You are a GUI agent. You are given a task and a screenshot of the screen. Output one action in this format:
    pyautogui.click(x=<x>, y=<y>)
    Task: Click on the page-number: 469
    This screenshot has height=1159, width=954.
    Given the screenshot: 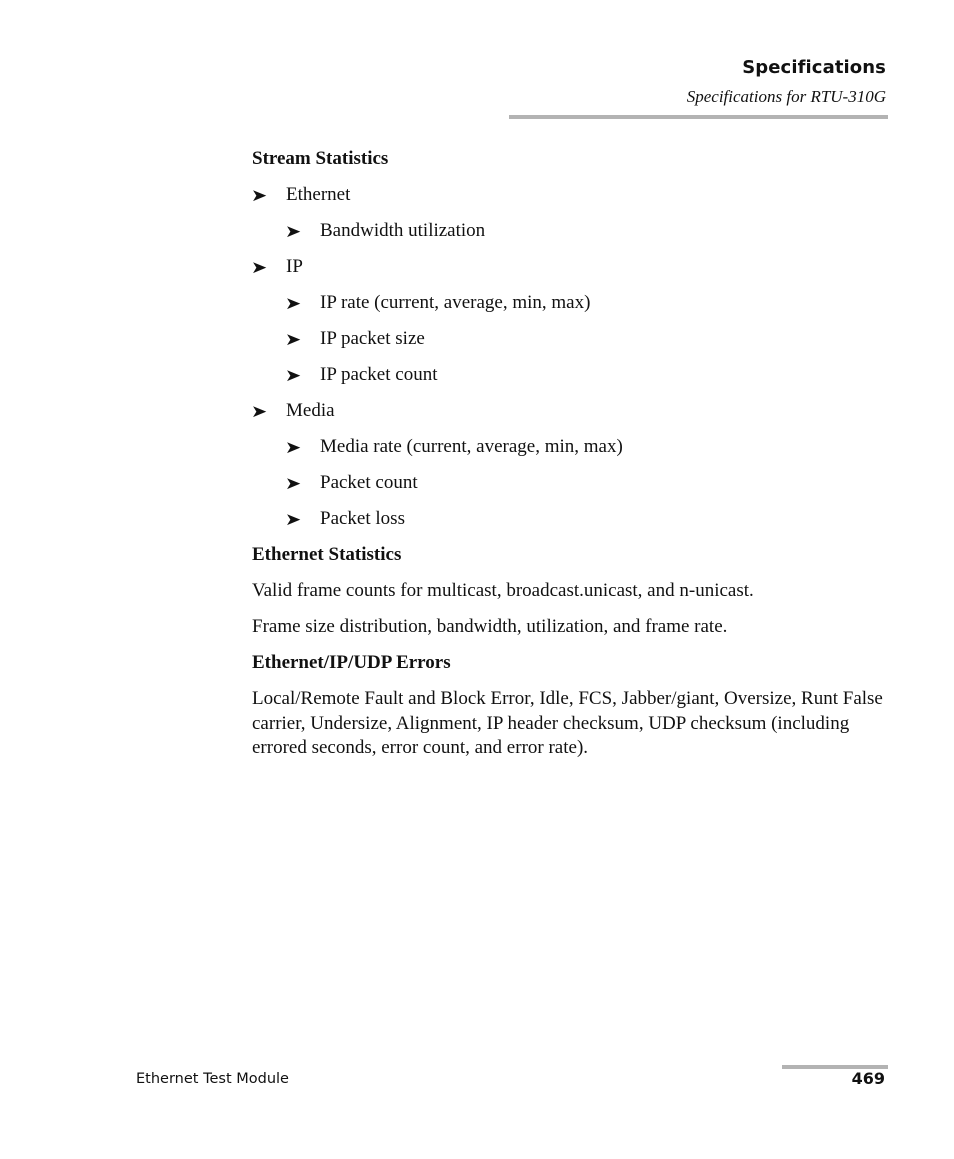 What is the action you would take?
    pyautogui.click(x=868, y=1078)
    